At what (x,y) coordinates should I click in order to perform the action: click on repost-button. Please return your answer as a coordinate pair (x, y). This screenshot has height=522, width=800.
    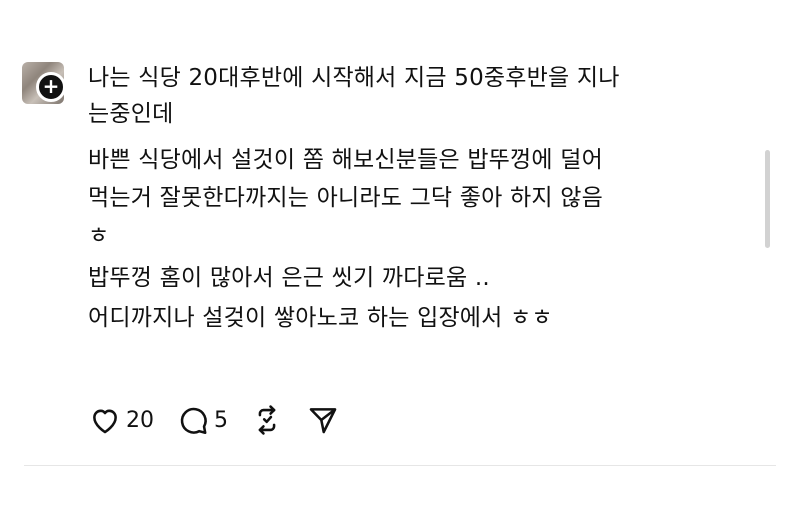
    Looking at the image, I should click on (267, 420).